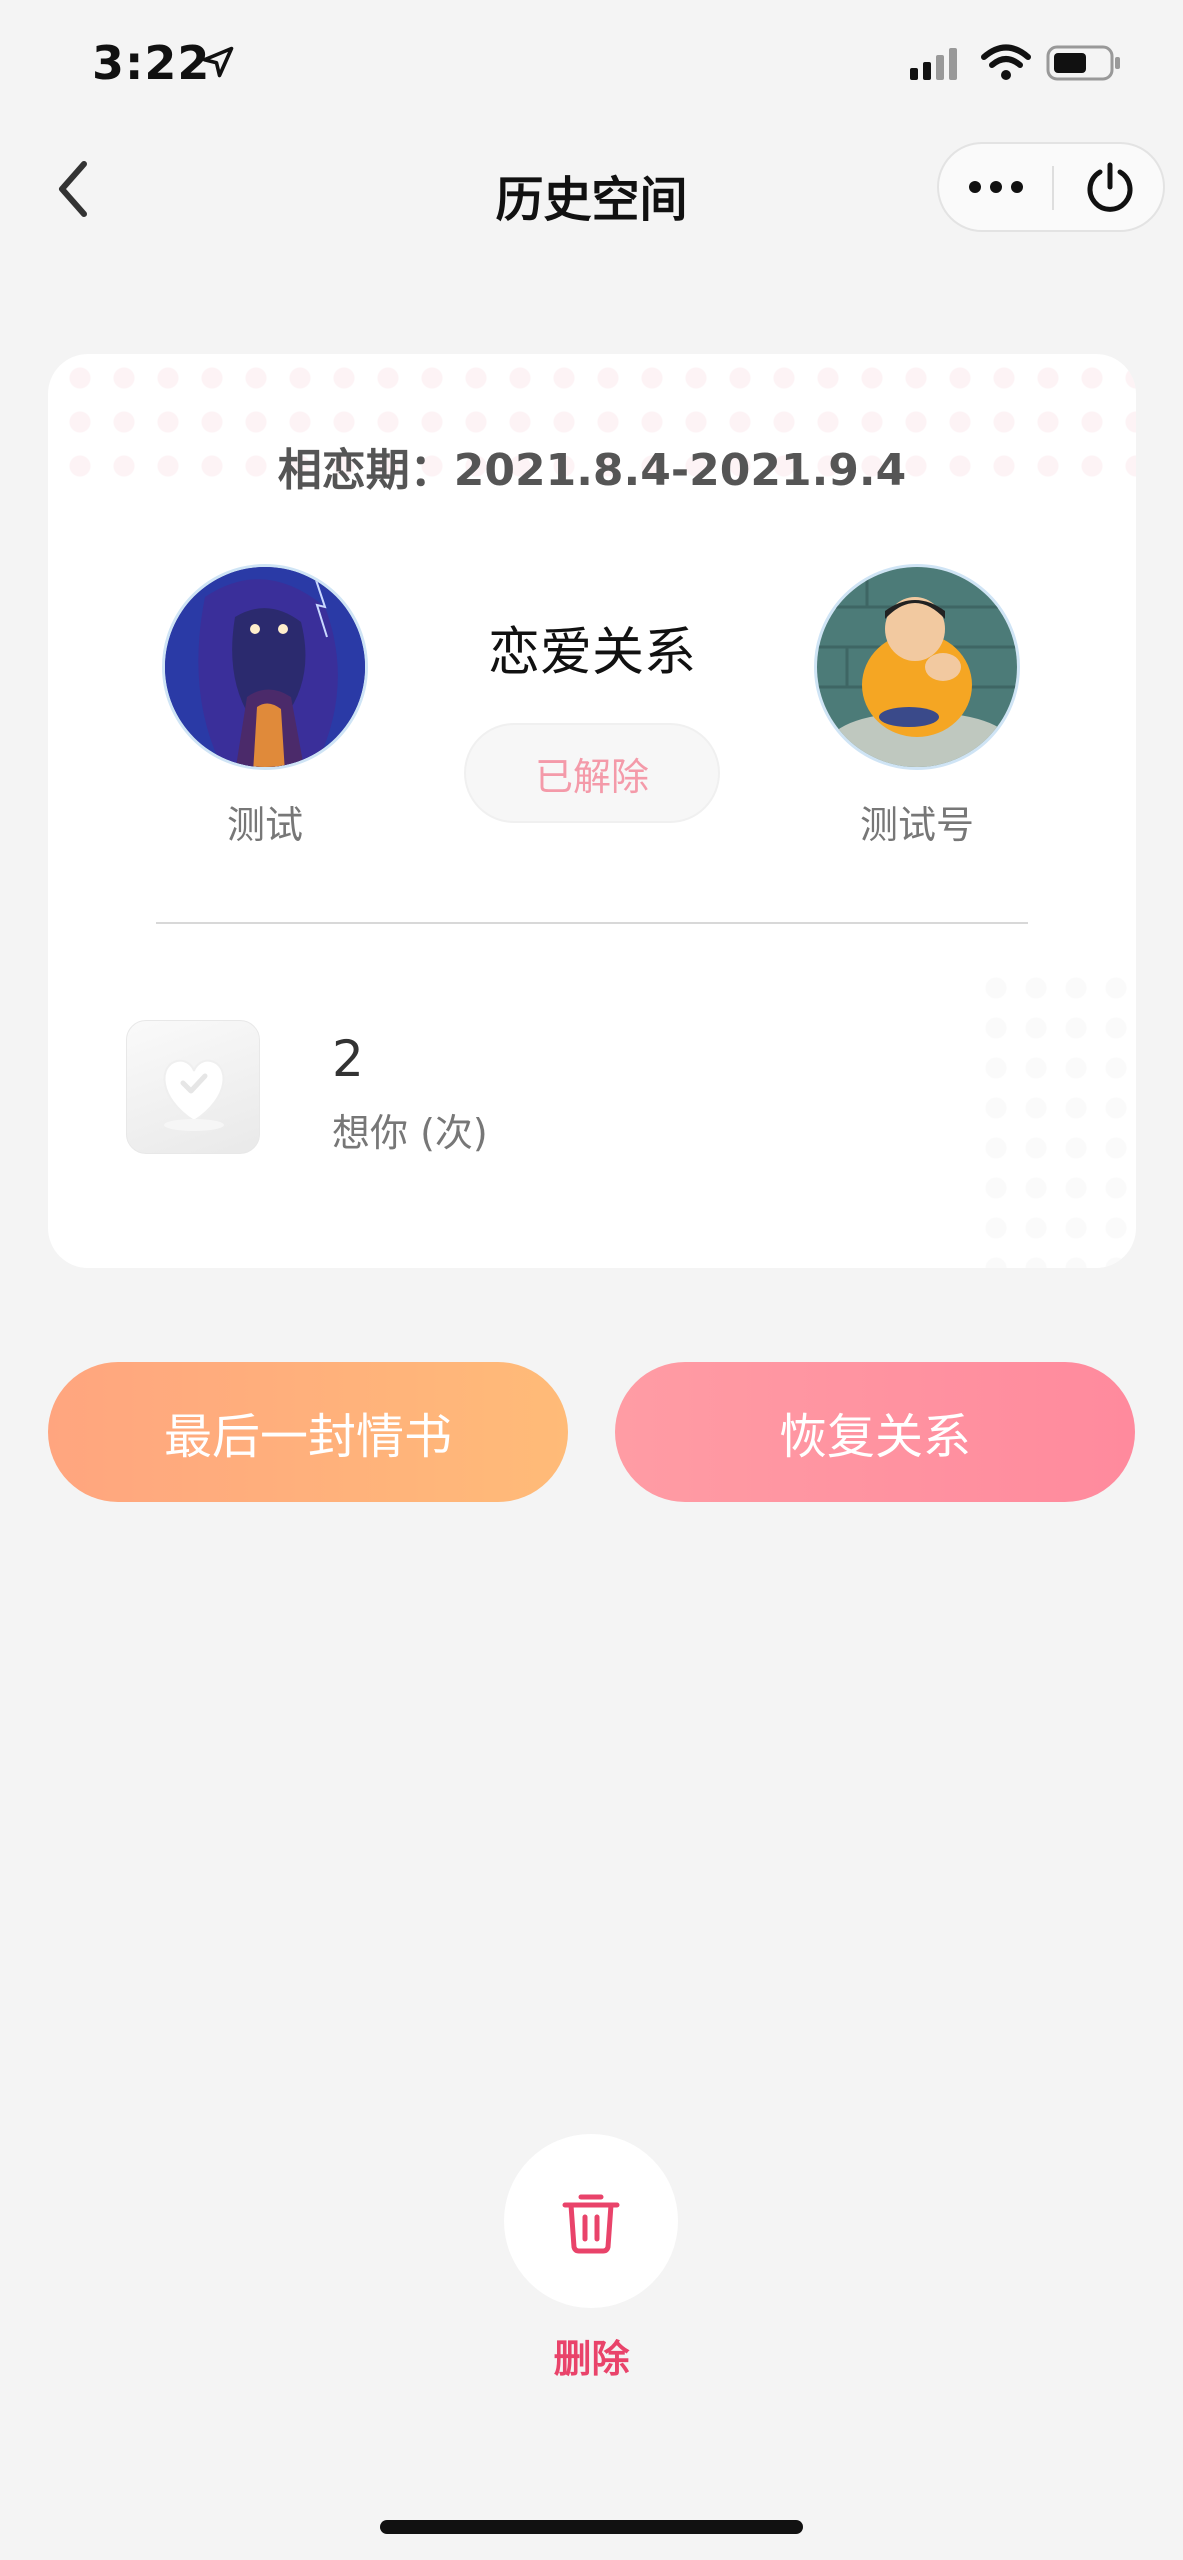  I want to click on more-button, so click(995, 187).